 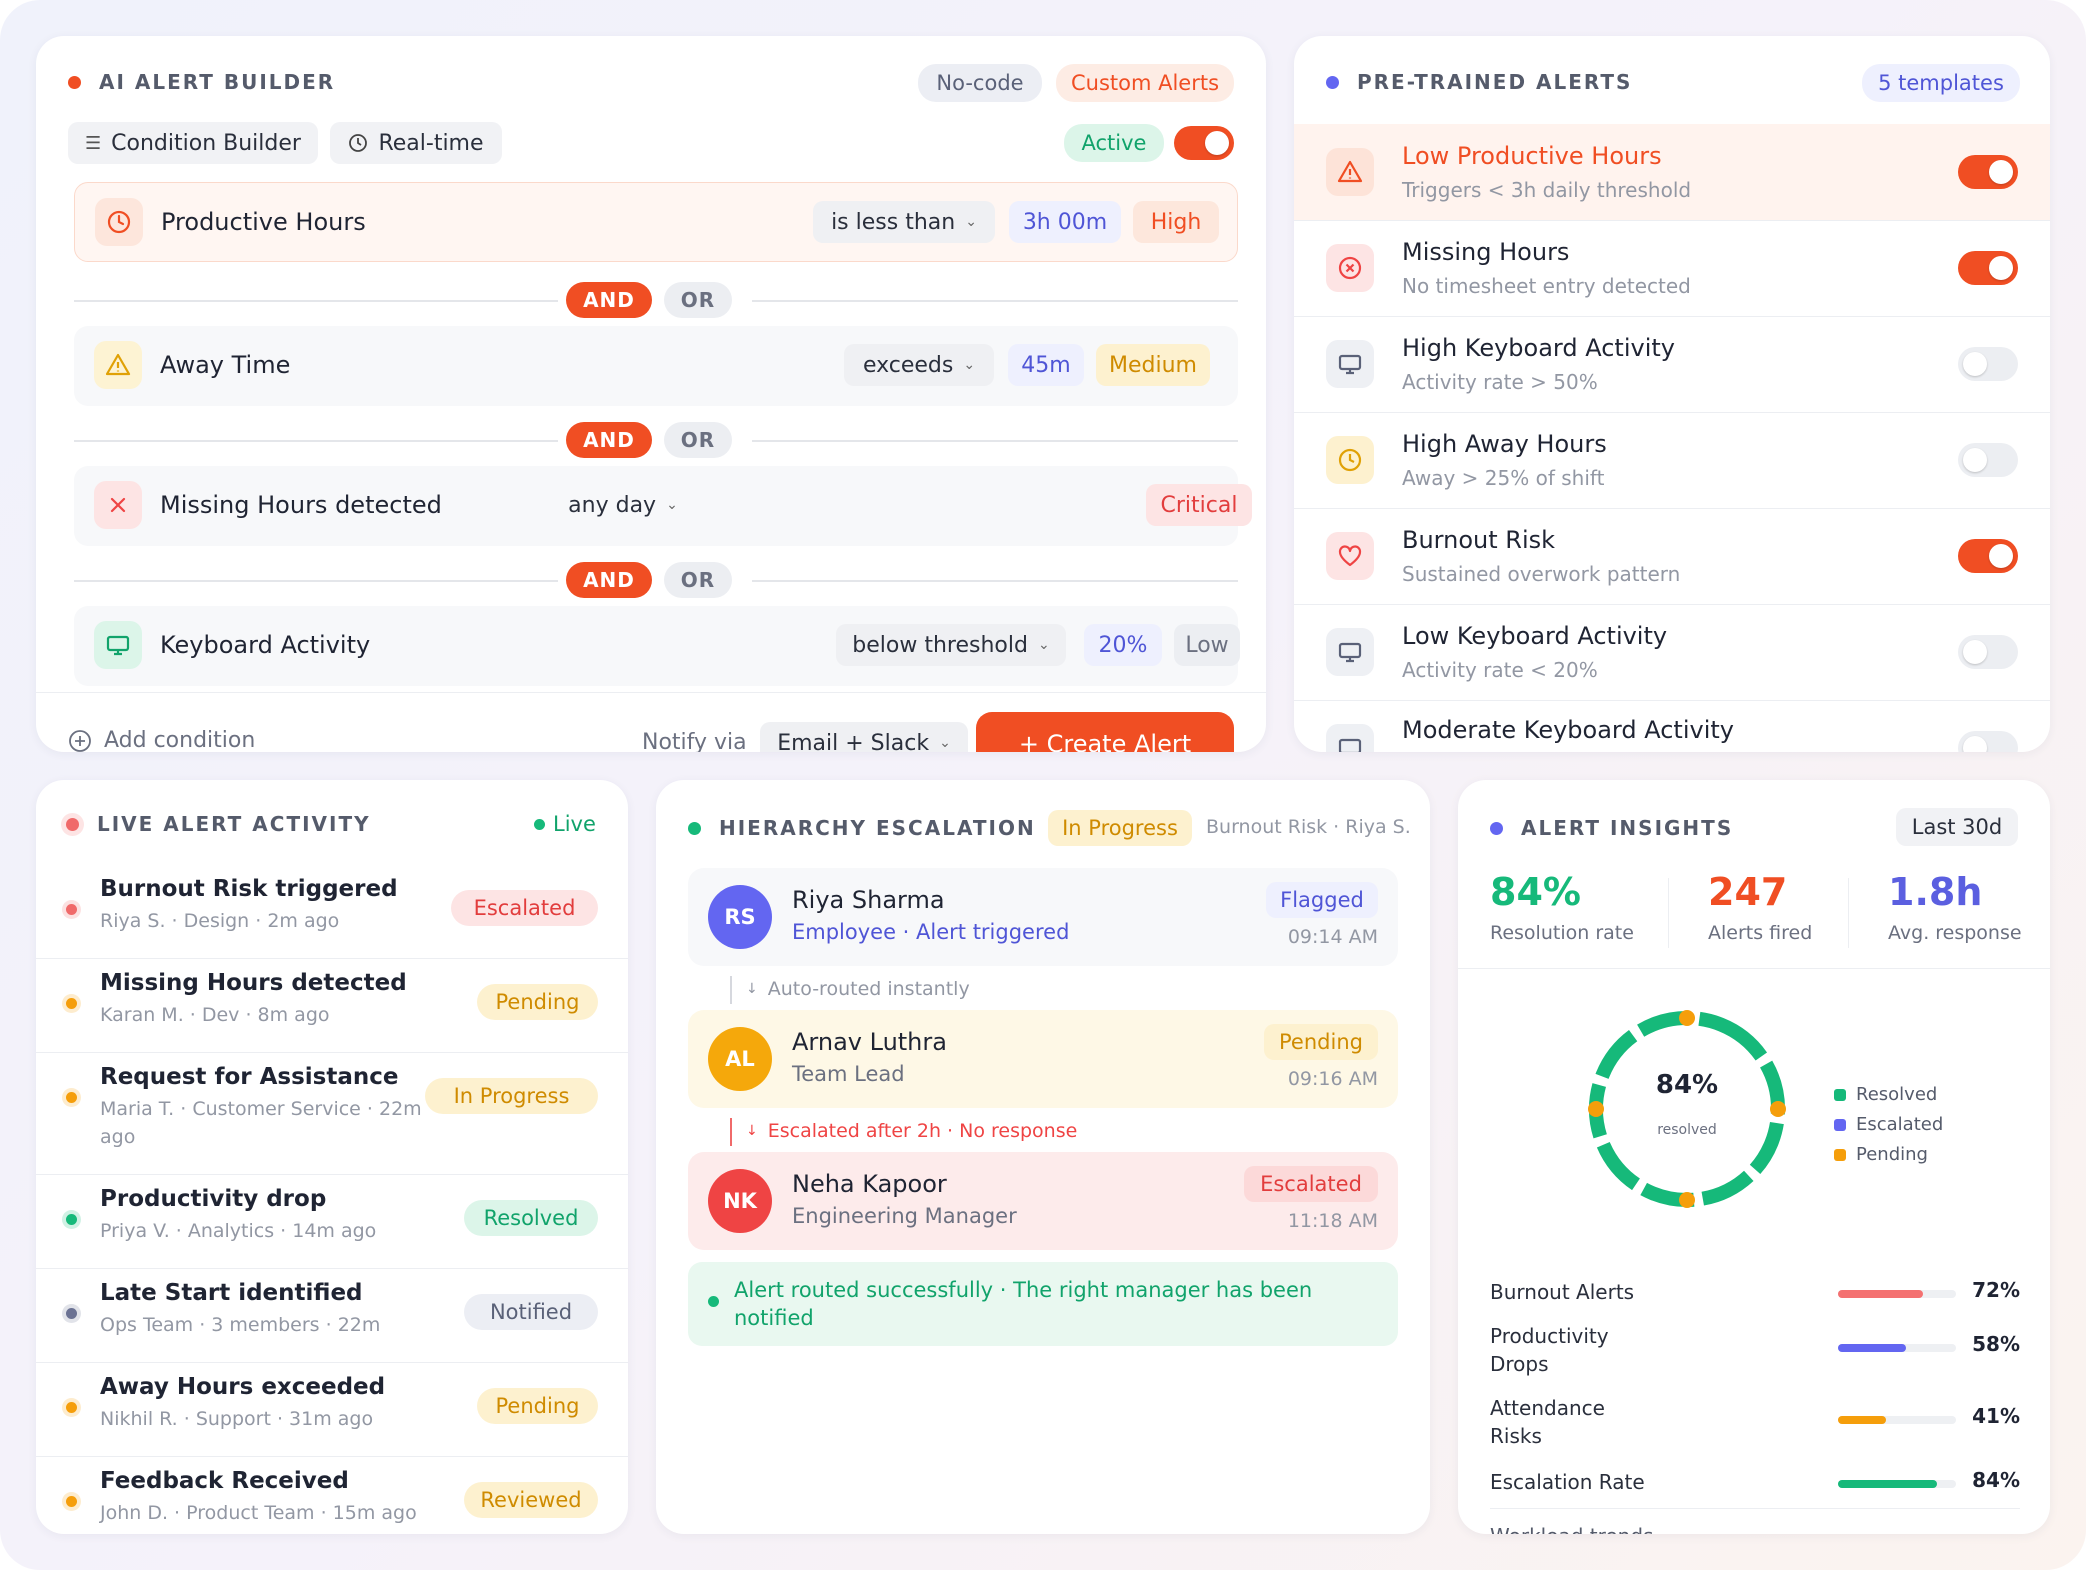 What do you see at coordinates (416, 143) in the screenshot?
I see `realtime-tab: Real-time` at bounding box center [416, 143].